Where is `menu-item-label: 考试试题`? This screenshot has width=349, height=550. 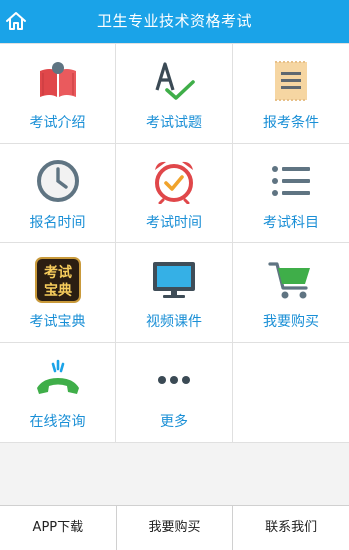
menu-item-label: 考试试题 is located at coordinates (174, 123).